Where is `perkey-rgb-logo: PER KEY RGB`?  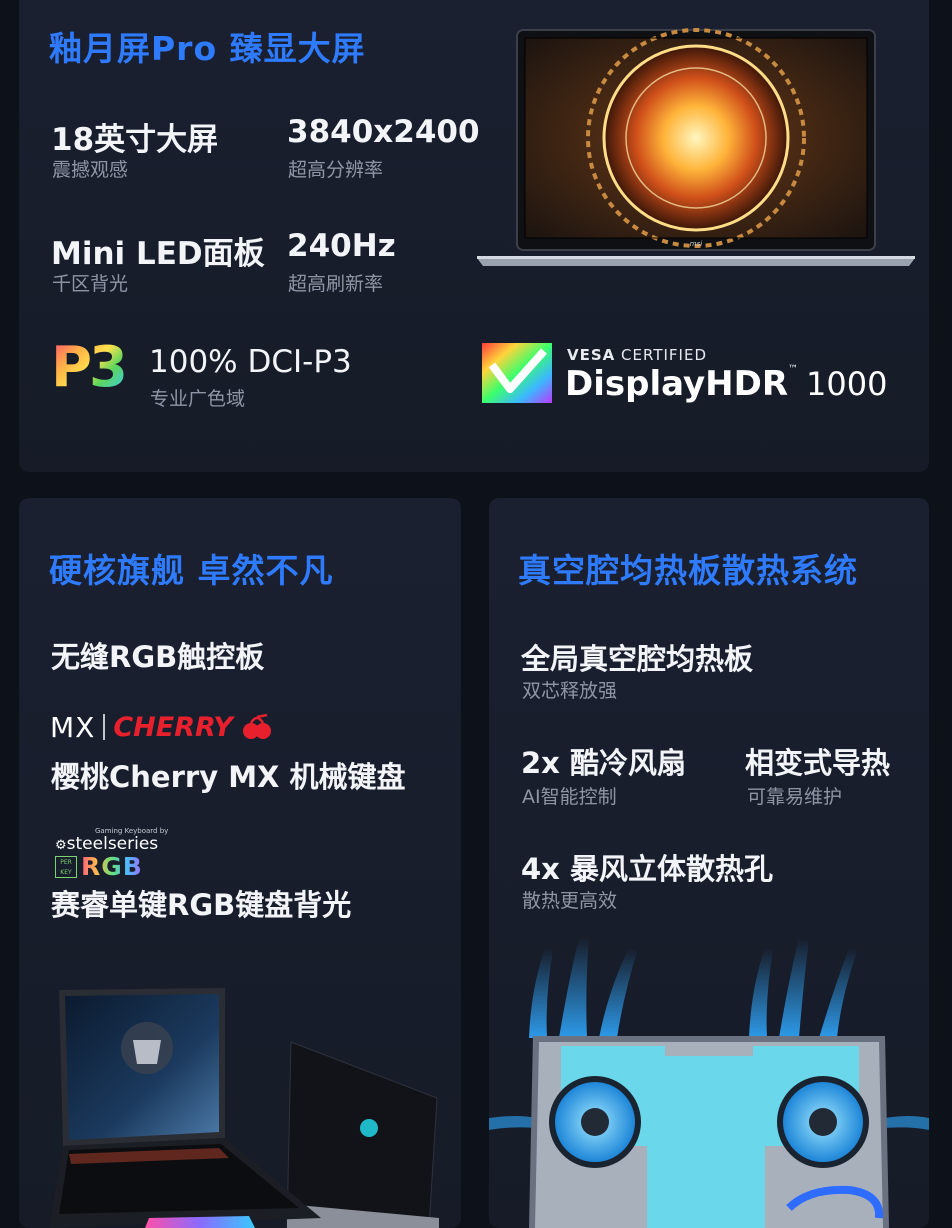
perkey-rgb-logo: PER KEY RGB is located at coordinates (99, 866).